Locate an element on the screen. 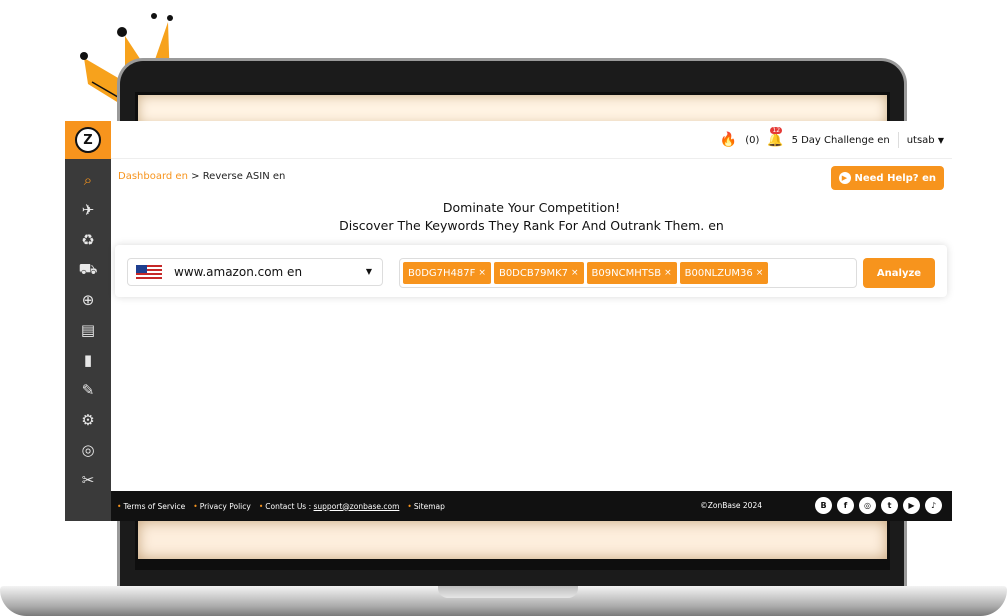 The width and height of the screenshot is (1007, 616). screen-glow-bottom is located at coordinates (512, 540).